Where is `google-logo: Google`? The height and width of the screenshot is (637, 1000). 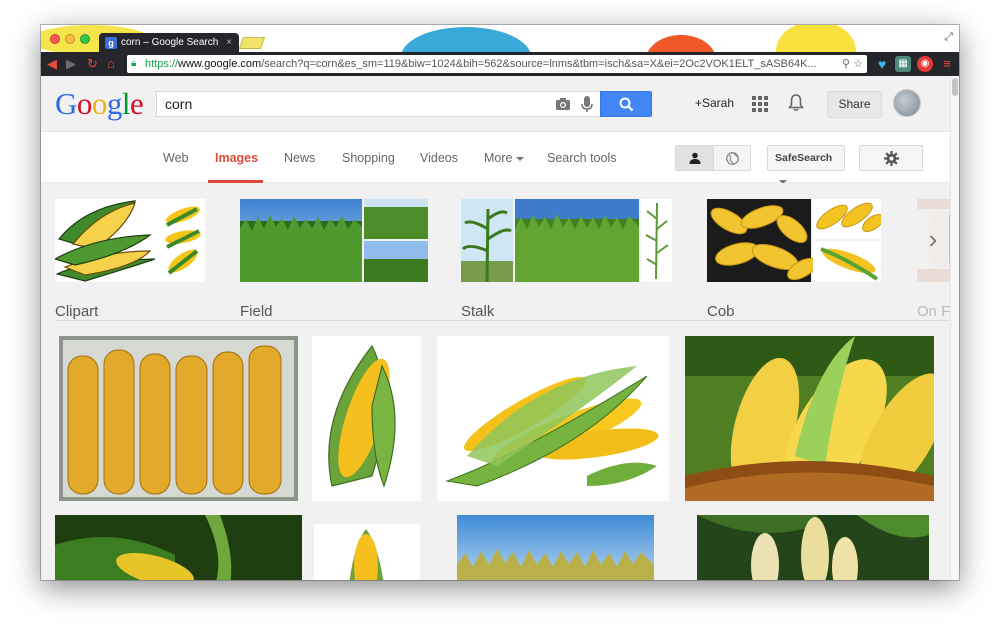 google-logo: Google is located at coordinates (99, 104).